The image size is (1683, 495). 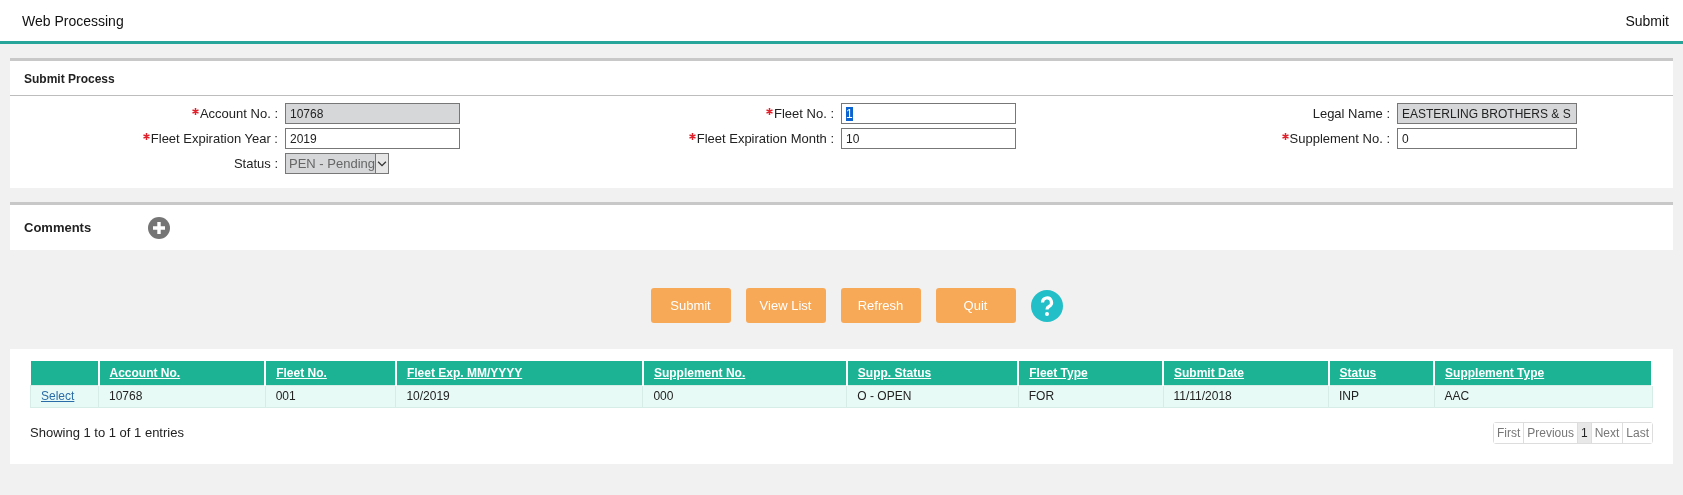 What do you see at coordinates (1647, 20) in the screenshot?
I see `page-title: Submit` at bounding box center [1647, 20].